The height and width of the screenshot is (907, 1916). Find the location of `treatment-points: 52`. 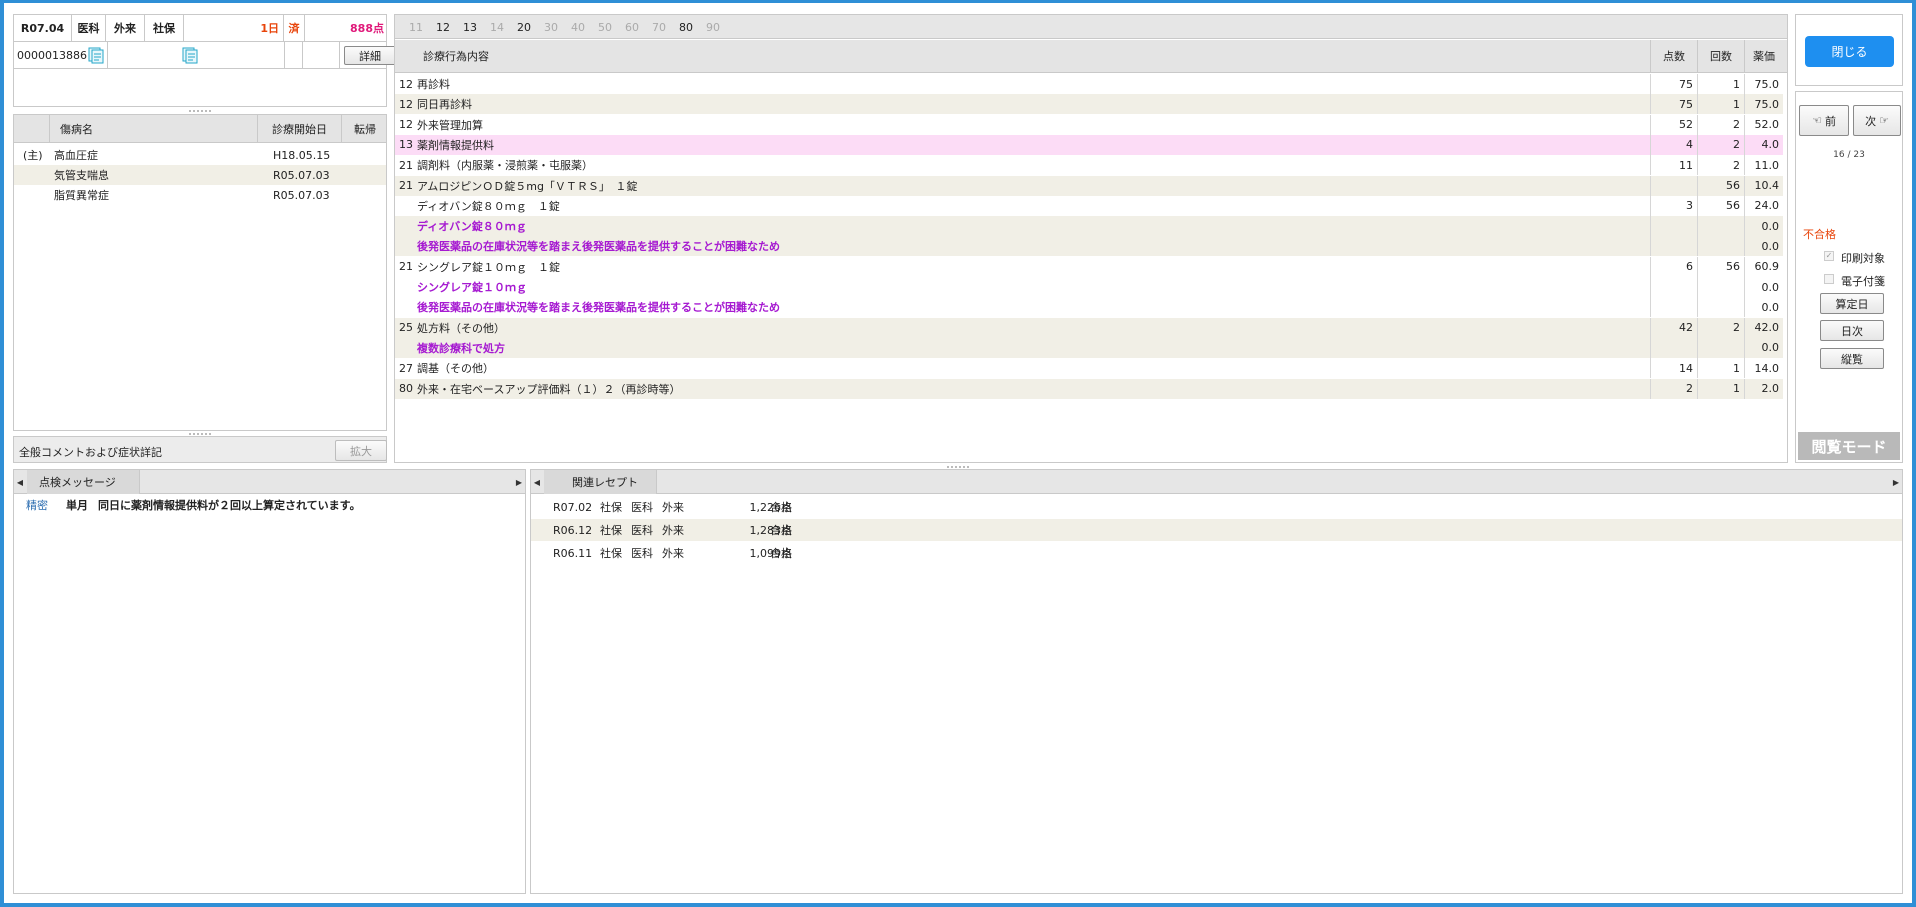

treatment-points: 52 is located at coordinates (1673, 124).